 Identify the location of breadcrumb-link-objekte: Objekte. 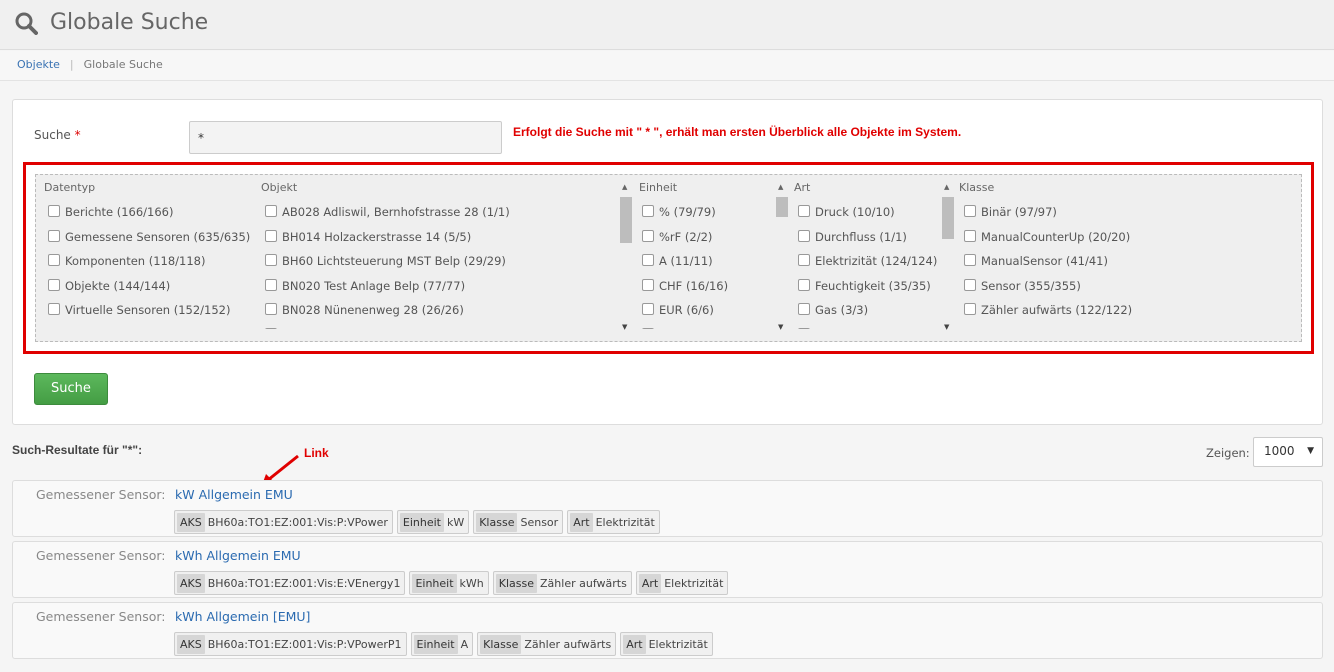
(38, 64).